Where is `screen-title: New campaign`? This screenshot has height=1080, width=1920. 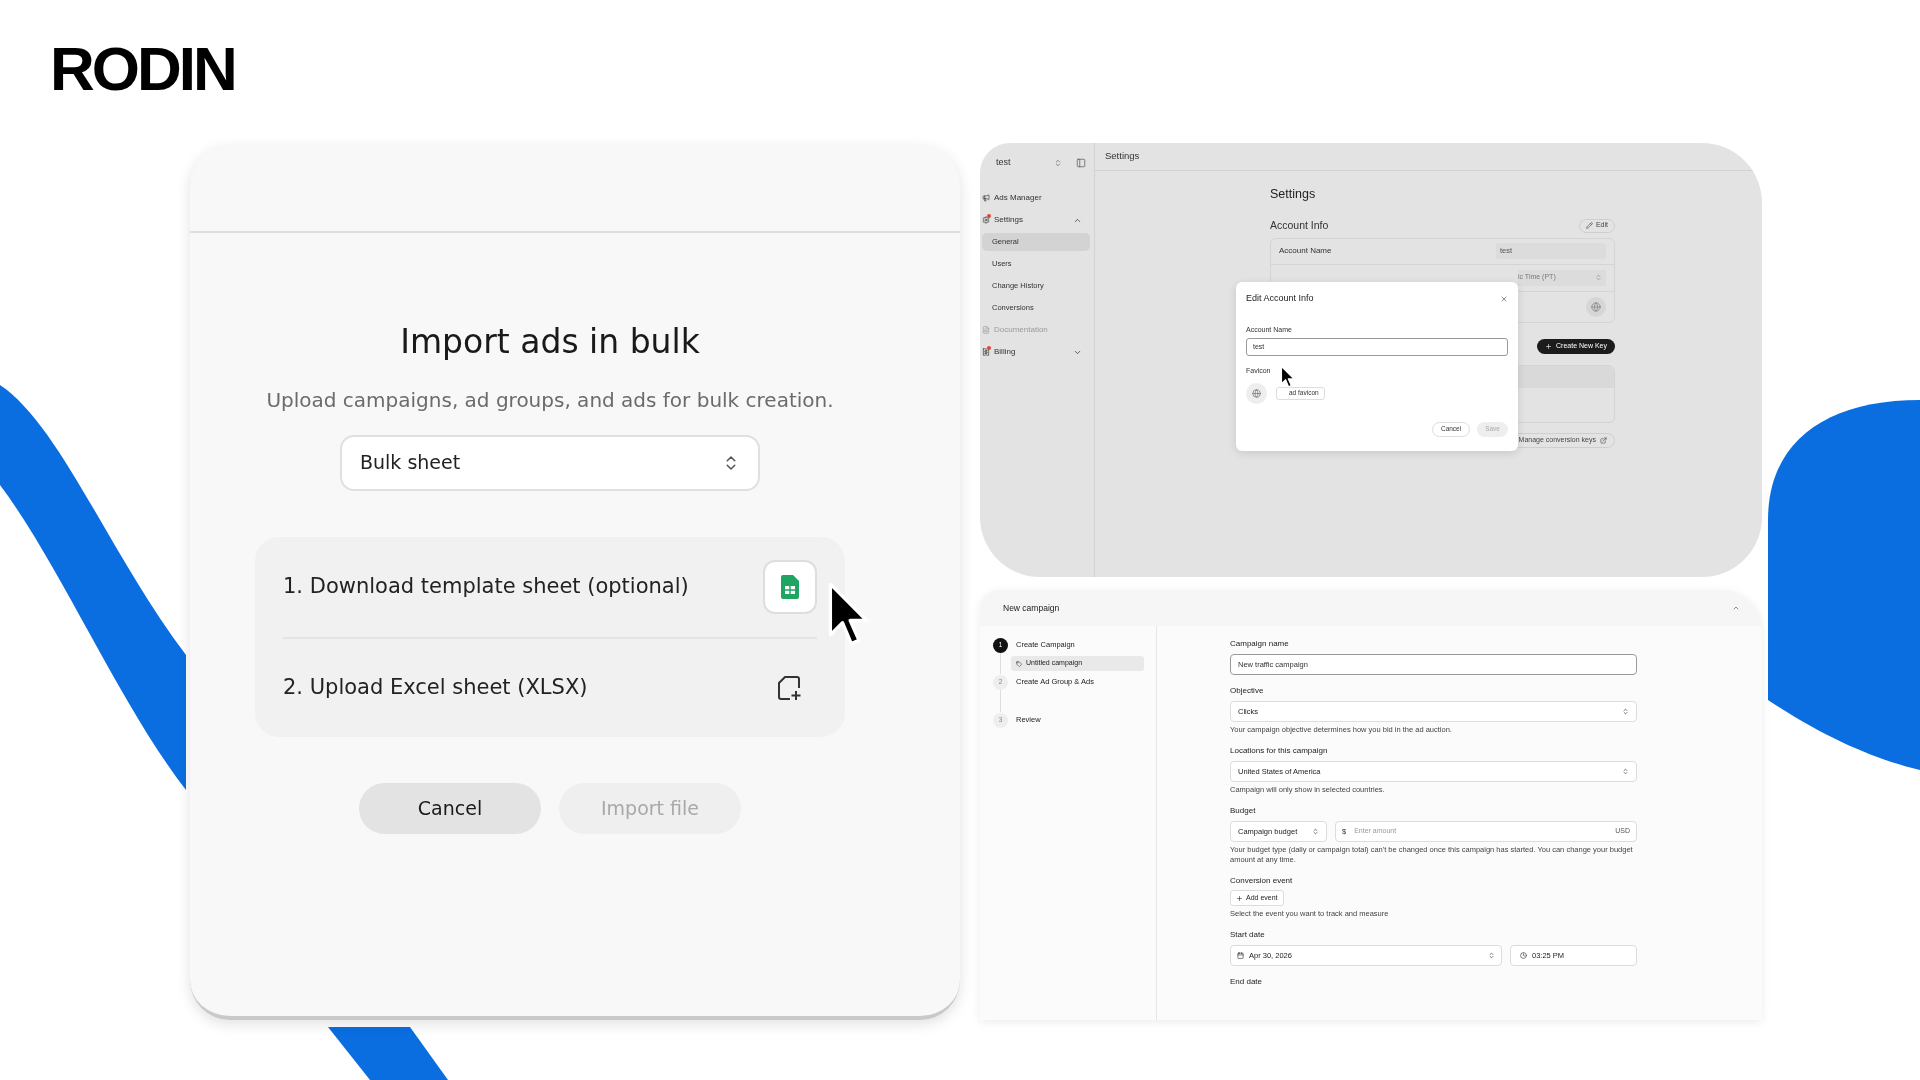 screen-title: New campaign is located at coordinates (1031, 608).